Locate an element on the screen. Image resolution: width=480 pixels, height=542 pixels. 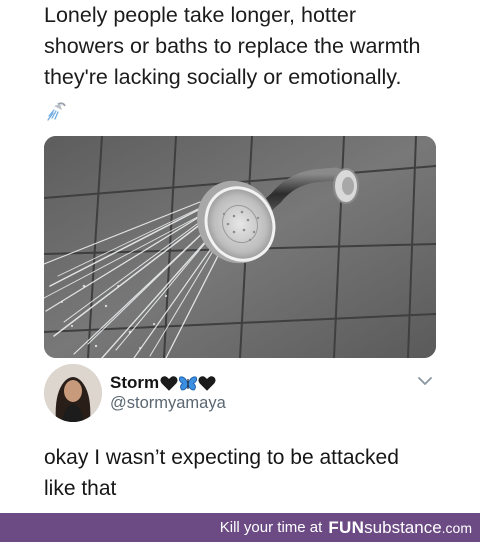
watermark-footer: Kill your time at FUNsubstance.com is located at coordinates (240, 527).